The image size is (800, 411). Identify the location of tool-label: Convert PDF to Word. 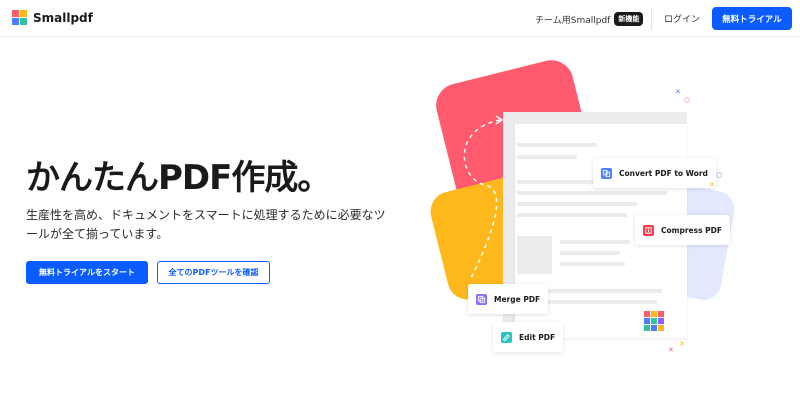
(663, 173).